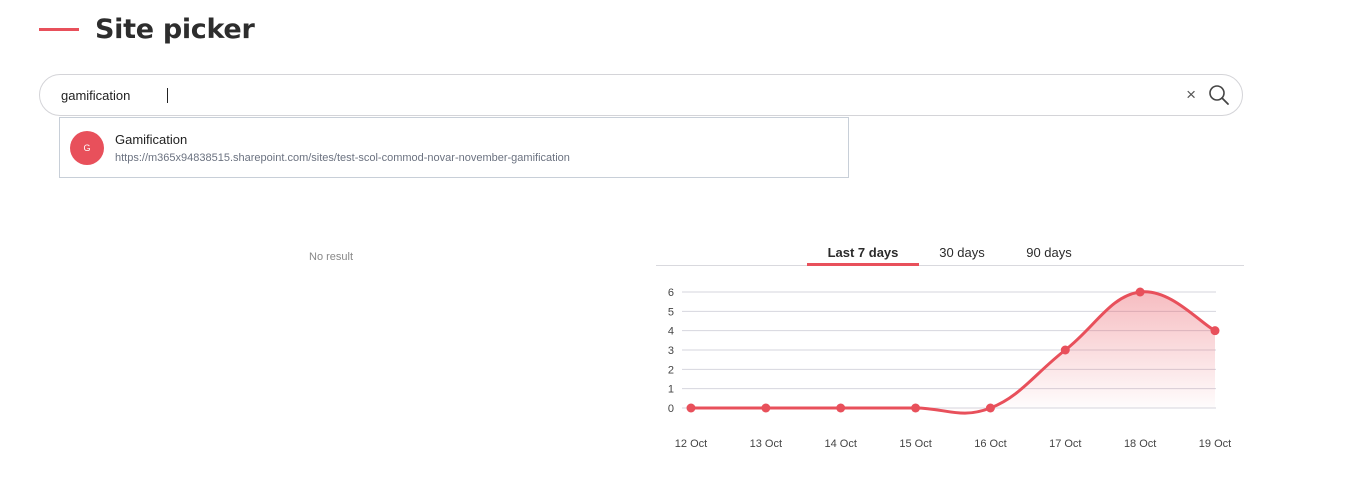 Image resolution: width=1345 pixels, height=479 pixels. What do you see at coordinates (87, 147) in the screenshot?
I see `avatar: G` at bounding box center [87, 147].